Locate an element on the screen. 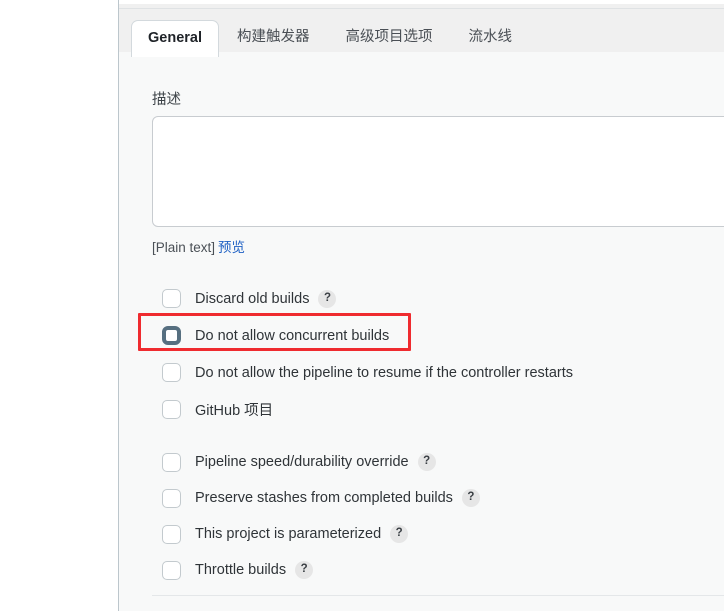  description-label: 描述 is located at coordinates (166, 100).